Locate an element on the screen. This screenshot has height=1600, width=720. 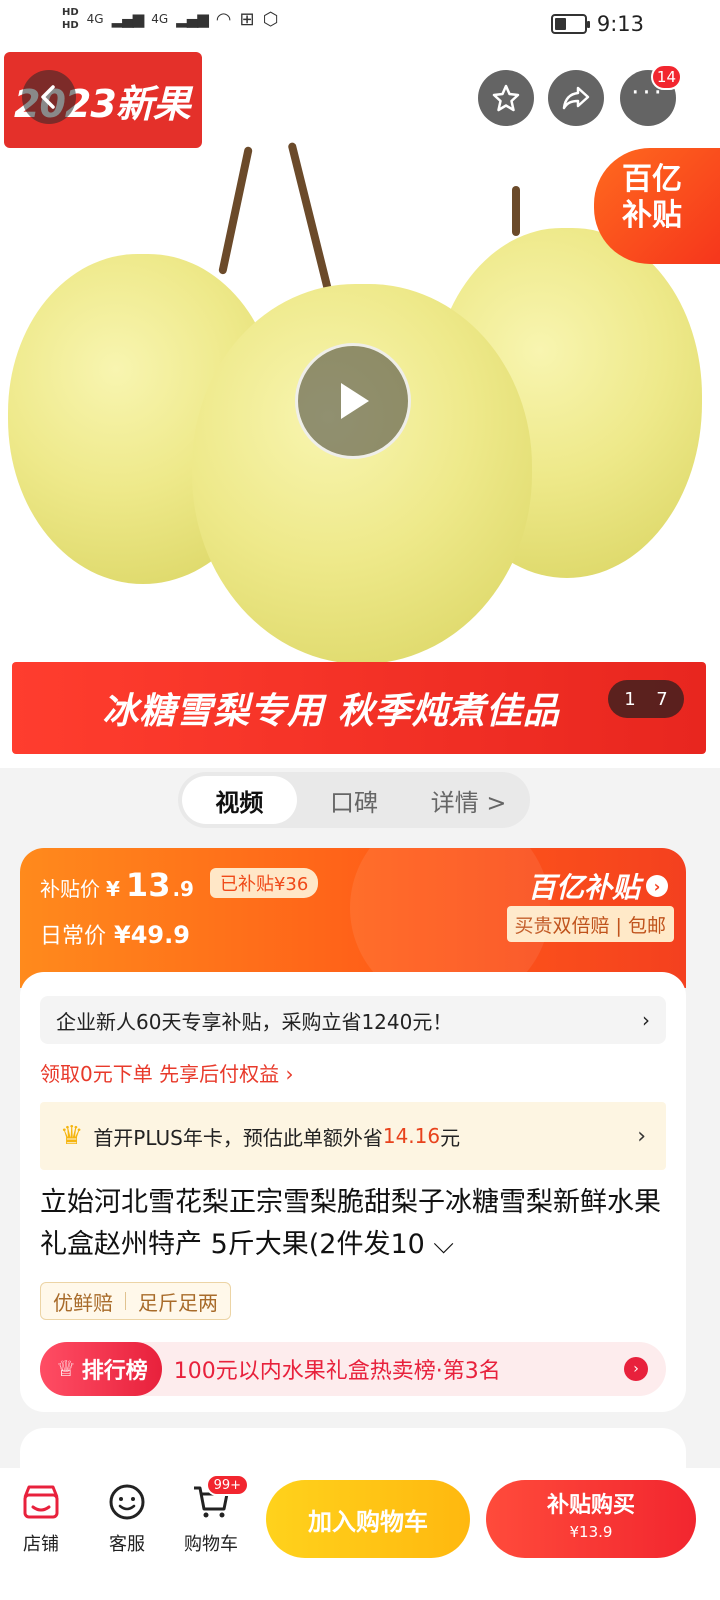
hd1-label: HD is located at coordinates (70, 12).